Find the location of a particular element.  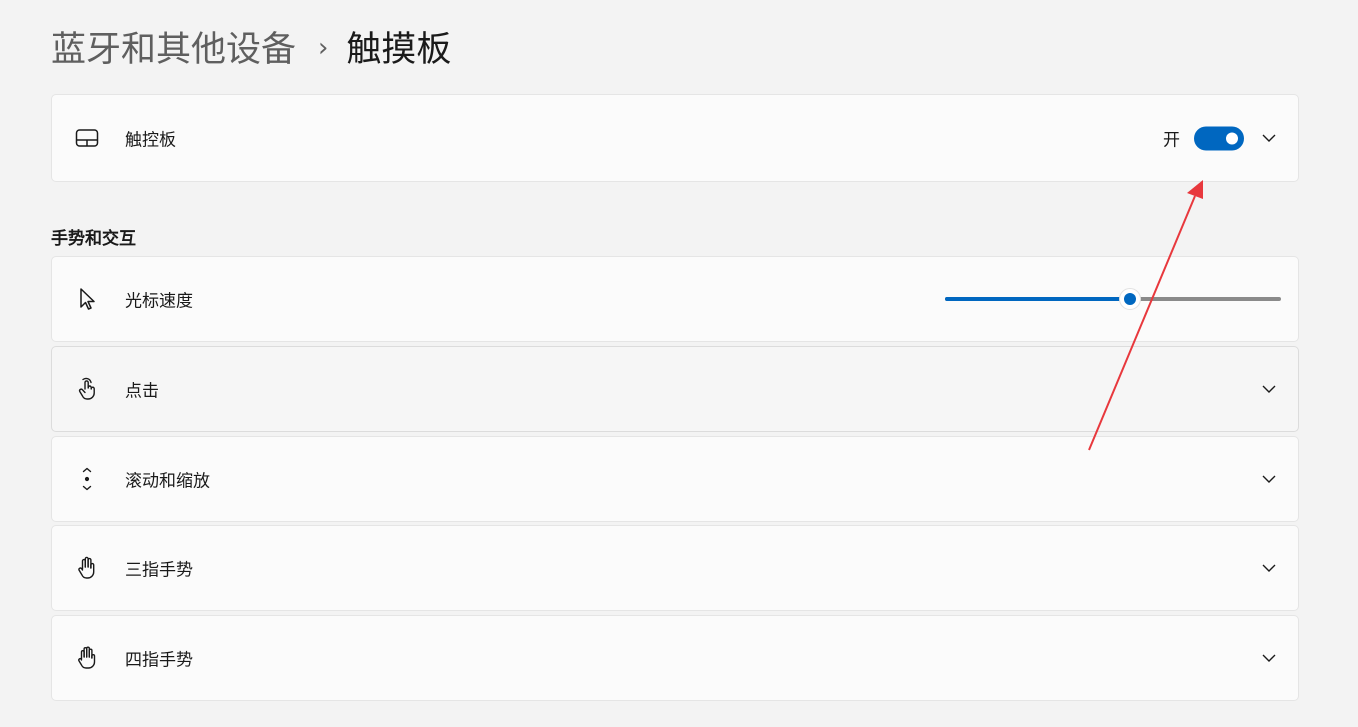

slider-thumb is located at coordinates (1130, 299).